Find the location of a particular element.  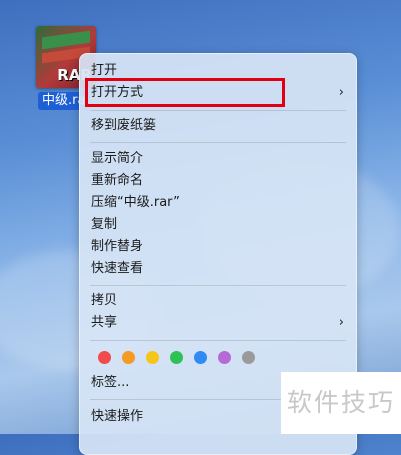

menu-item-compress: 压缩“中级.rar” is located at coordinates (217, 203).